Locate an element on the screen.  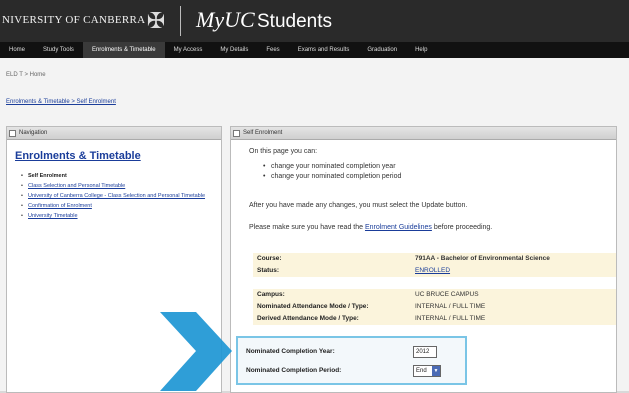
chevron-arrow-icon is located at coordinates (196, 351).